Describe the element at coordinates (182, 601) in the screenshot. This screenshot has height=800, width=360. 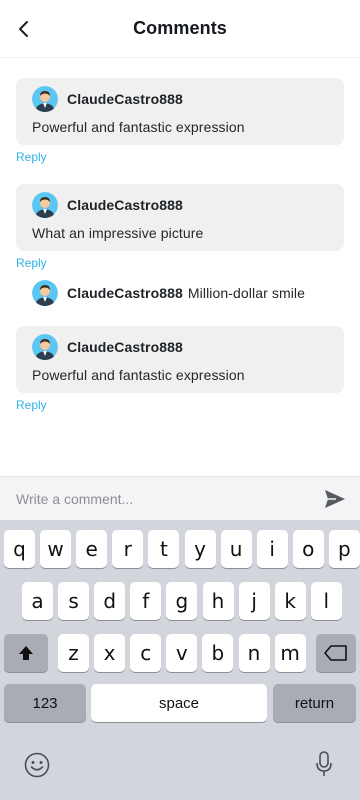
I see `key-g: g` at that location.